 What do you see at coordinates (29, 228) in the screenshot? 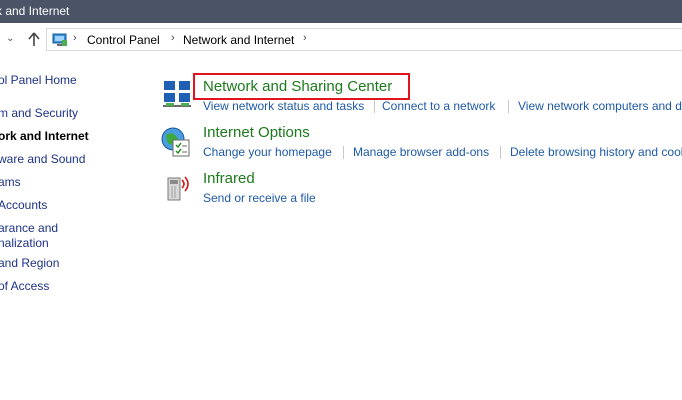
I see `sidebar-item-appearance-line1: arance and` at bounding box center [29, 228].